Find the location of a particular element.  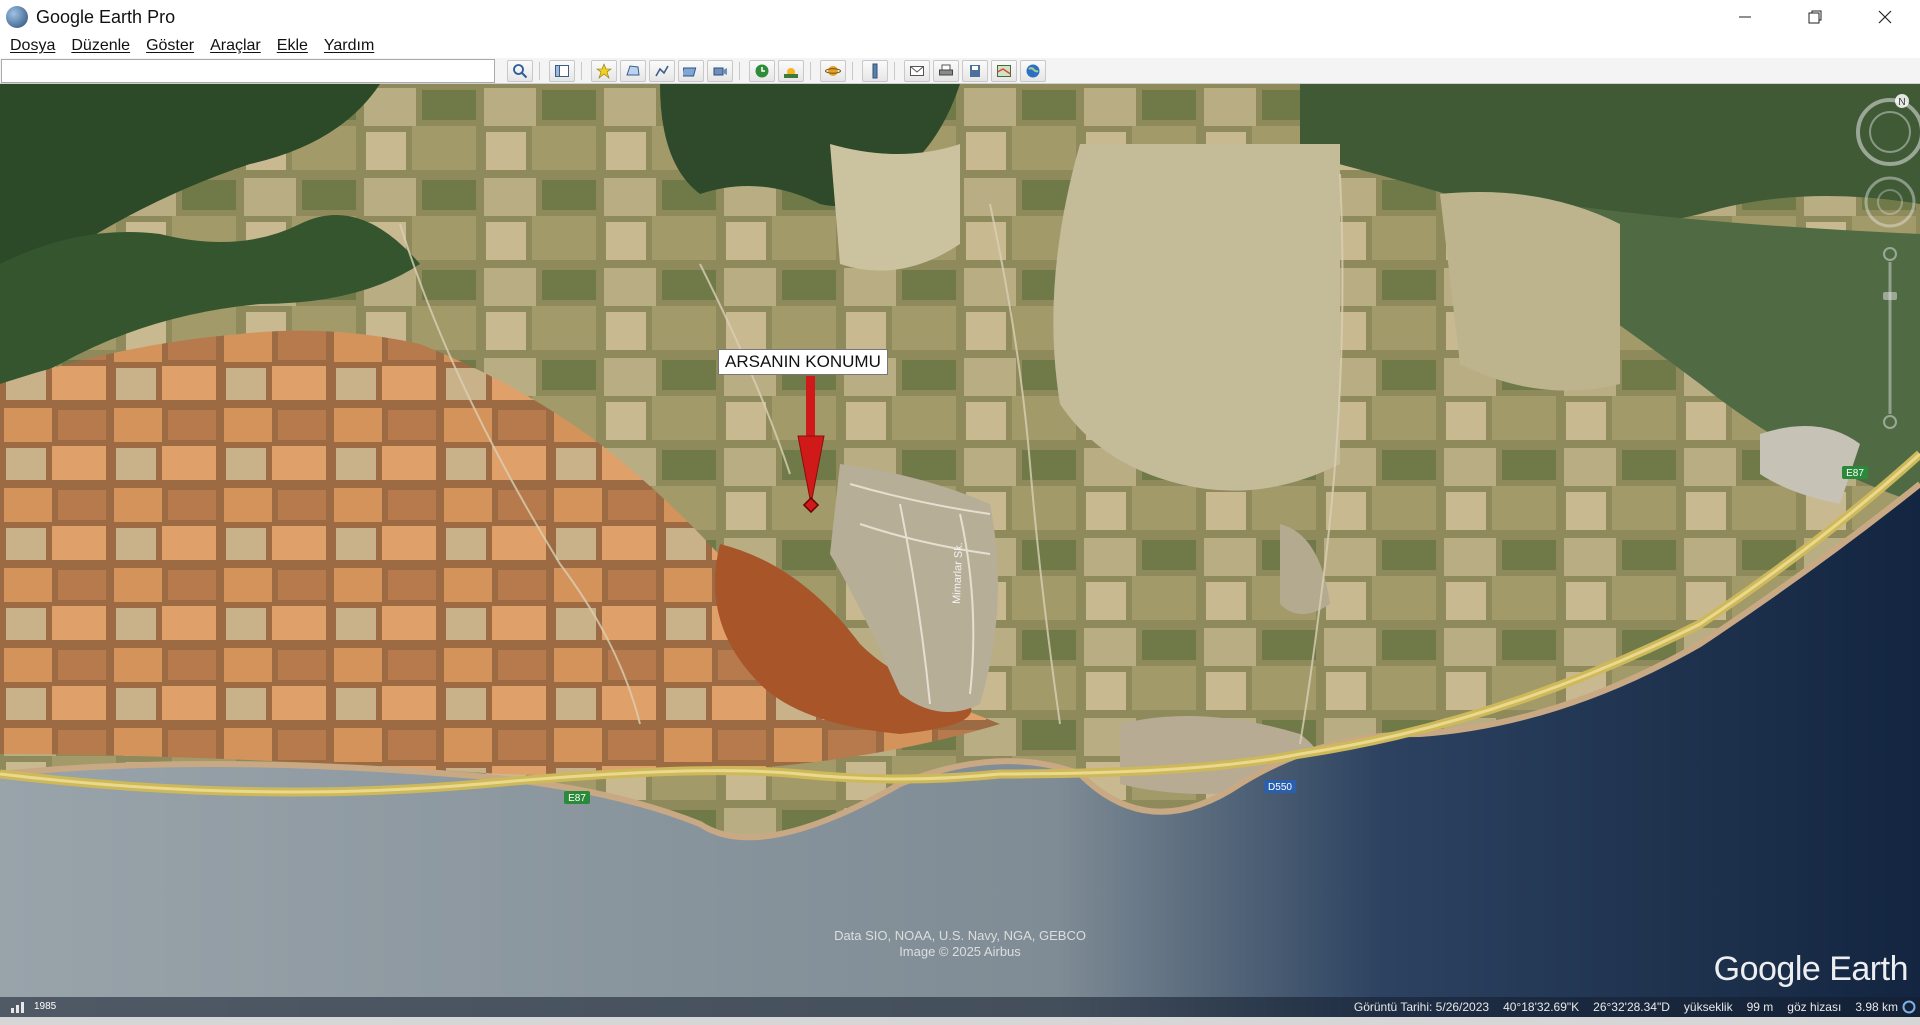

record-tour-button is located at coordinates (720, 70).